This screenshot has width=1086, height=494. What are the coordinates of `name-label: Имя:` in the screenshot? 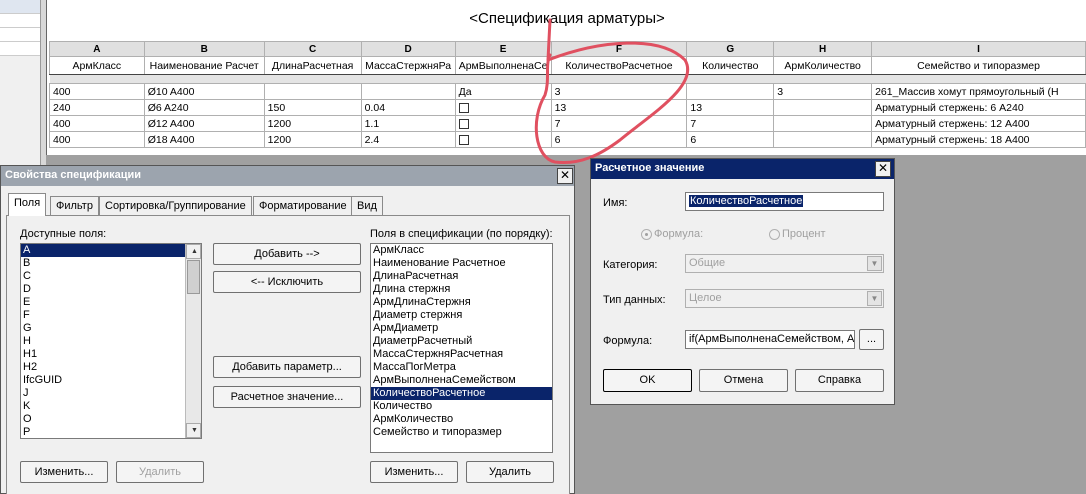 It's located at (615, 203).